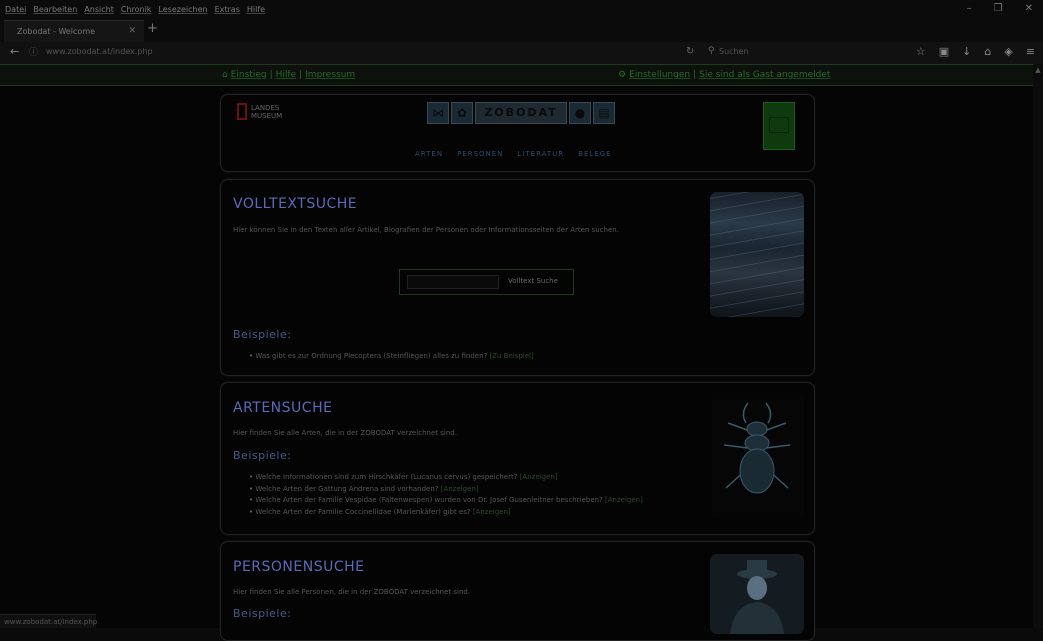 The height and width of the screenshot is (641, 1043). I want to click on site-links-left: ⌂ Einstieg | Hilfe | Impressum, so click(289, 75).